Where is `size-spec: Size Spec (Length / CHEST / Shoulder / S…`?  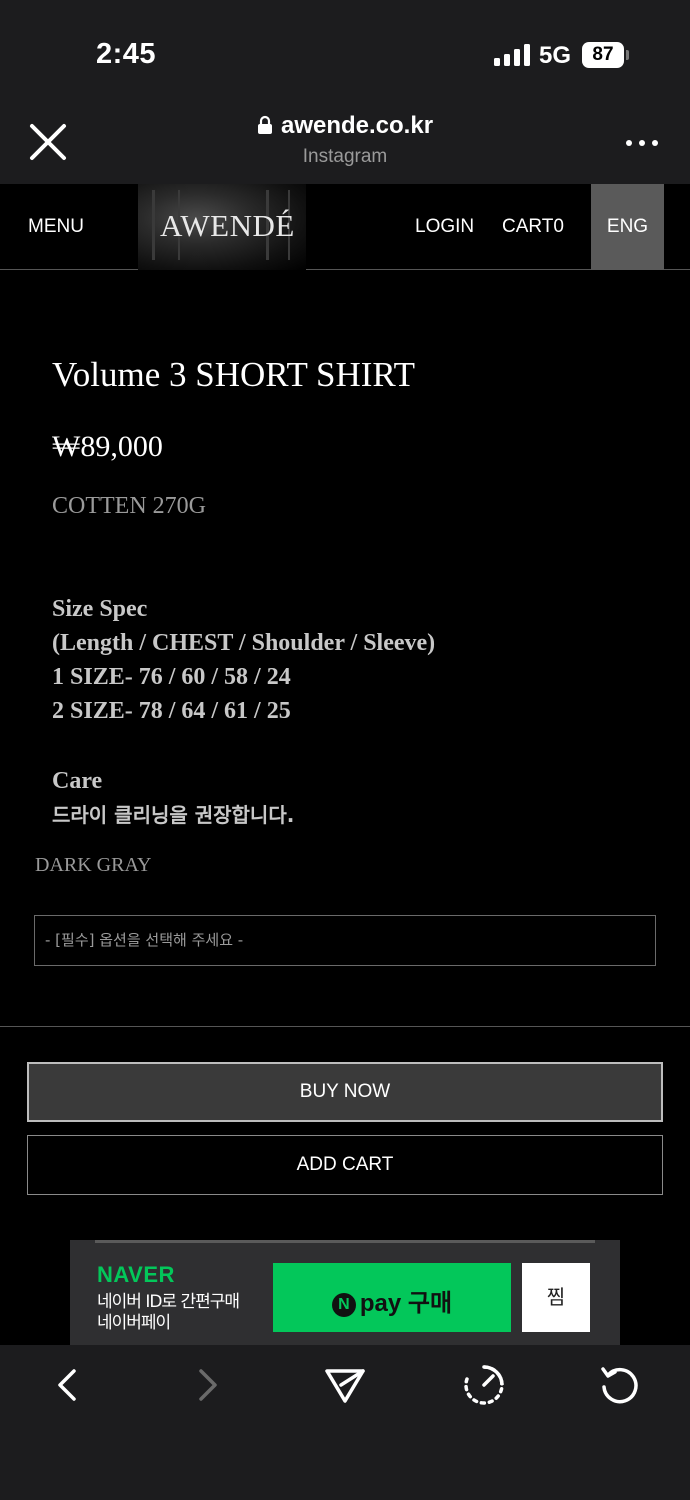 size-spec: Size Spec (Length / CHEST / Shoulder / S… is located at coordinates (243, 660).